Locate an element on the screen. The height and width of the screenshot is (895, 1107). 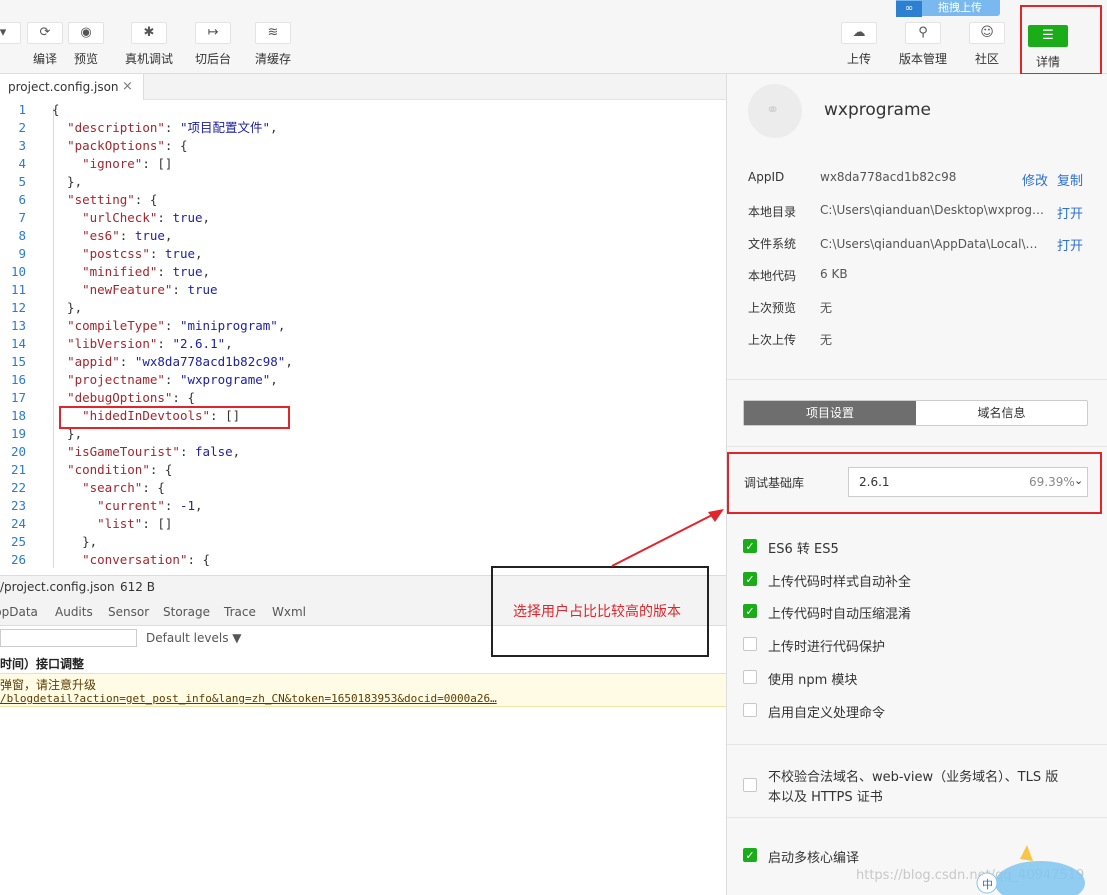
code-line: 3 "packOptions": { is located at coordinates (363, 146).